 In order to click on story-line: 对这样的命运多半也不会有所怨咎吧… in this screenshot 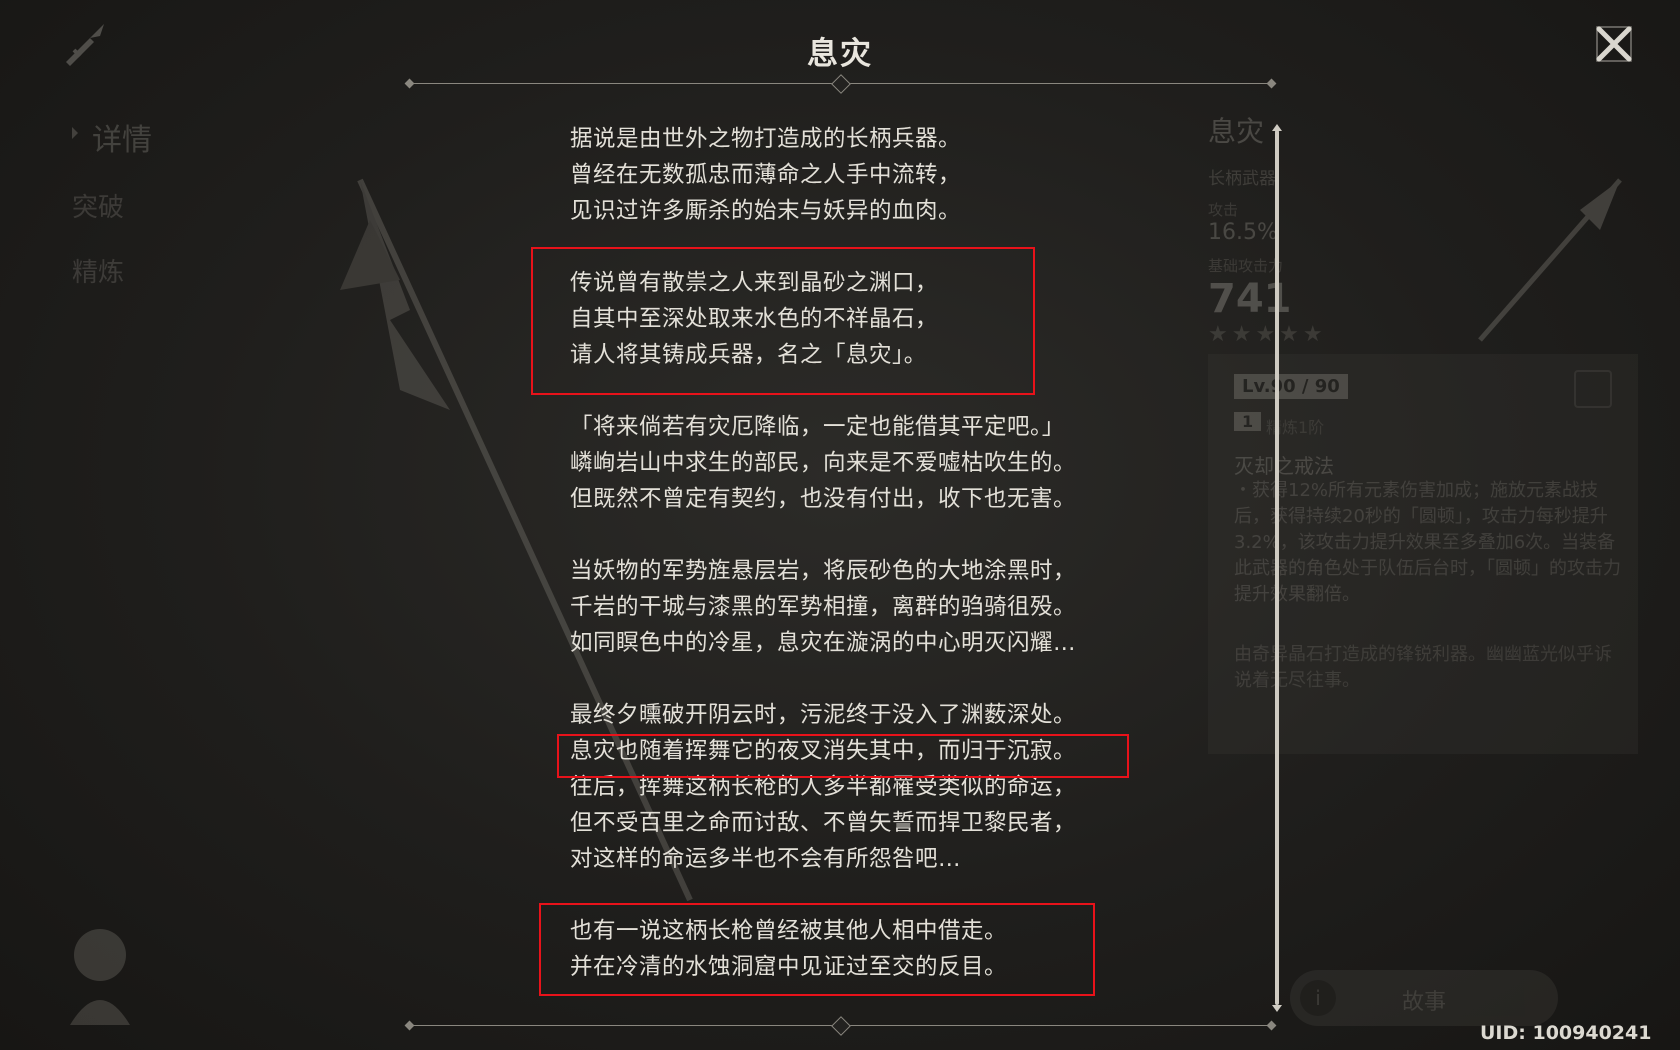, I will do `click(766, 859)`.